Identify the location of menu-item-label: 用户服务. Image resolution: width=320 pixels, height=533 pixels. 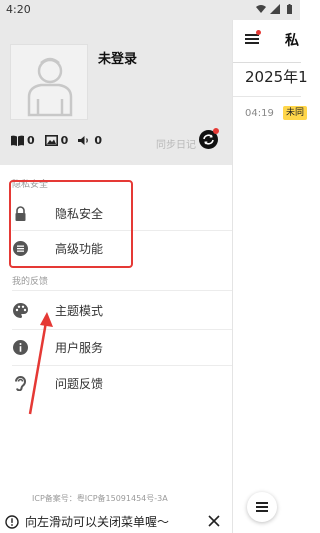
(79, 347).